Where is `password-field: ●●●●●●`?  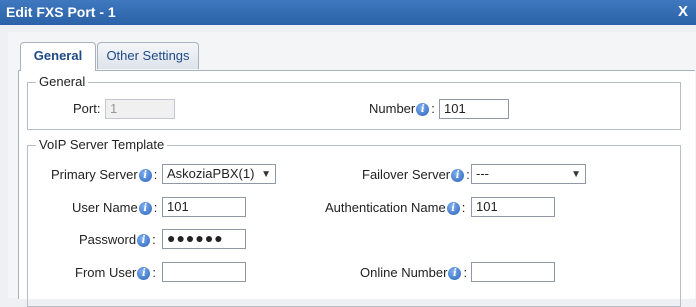 password-field: ●●●●●● is located at coordinates (204, 239).